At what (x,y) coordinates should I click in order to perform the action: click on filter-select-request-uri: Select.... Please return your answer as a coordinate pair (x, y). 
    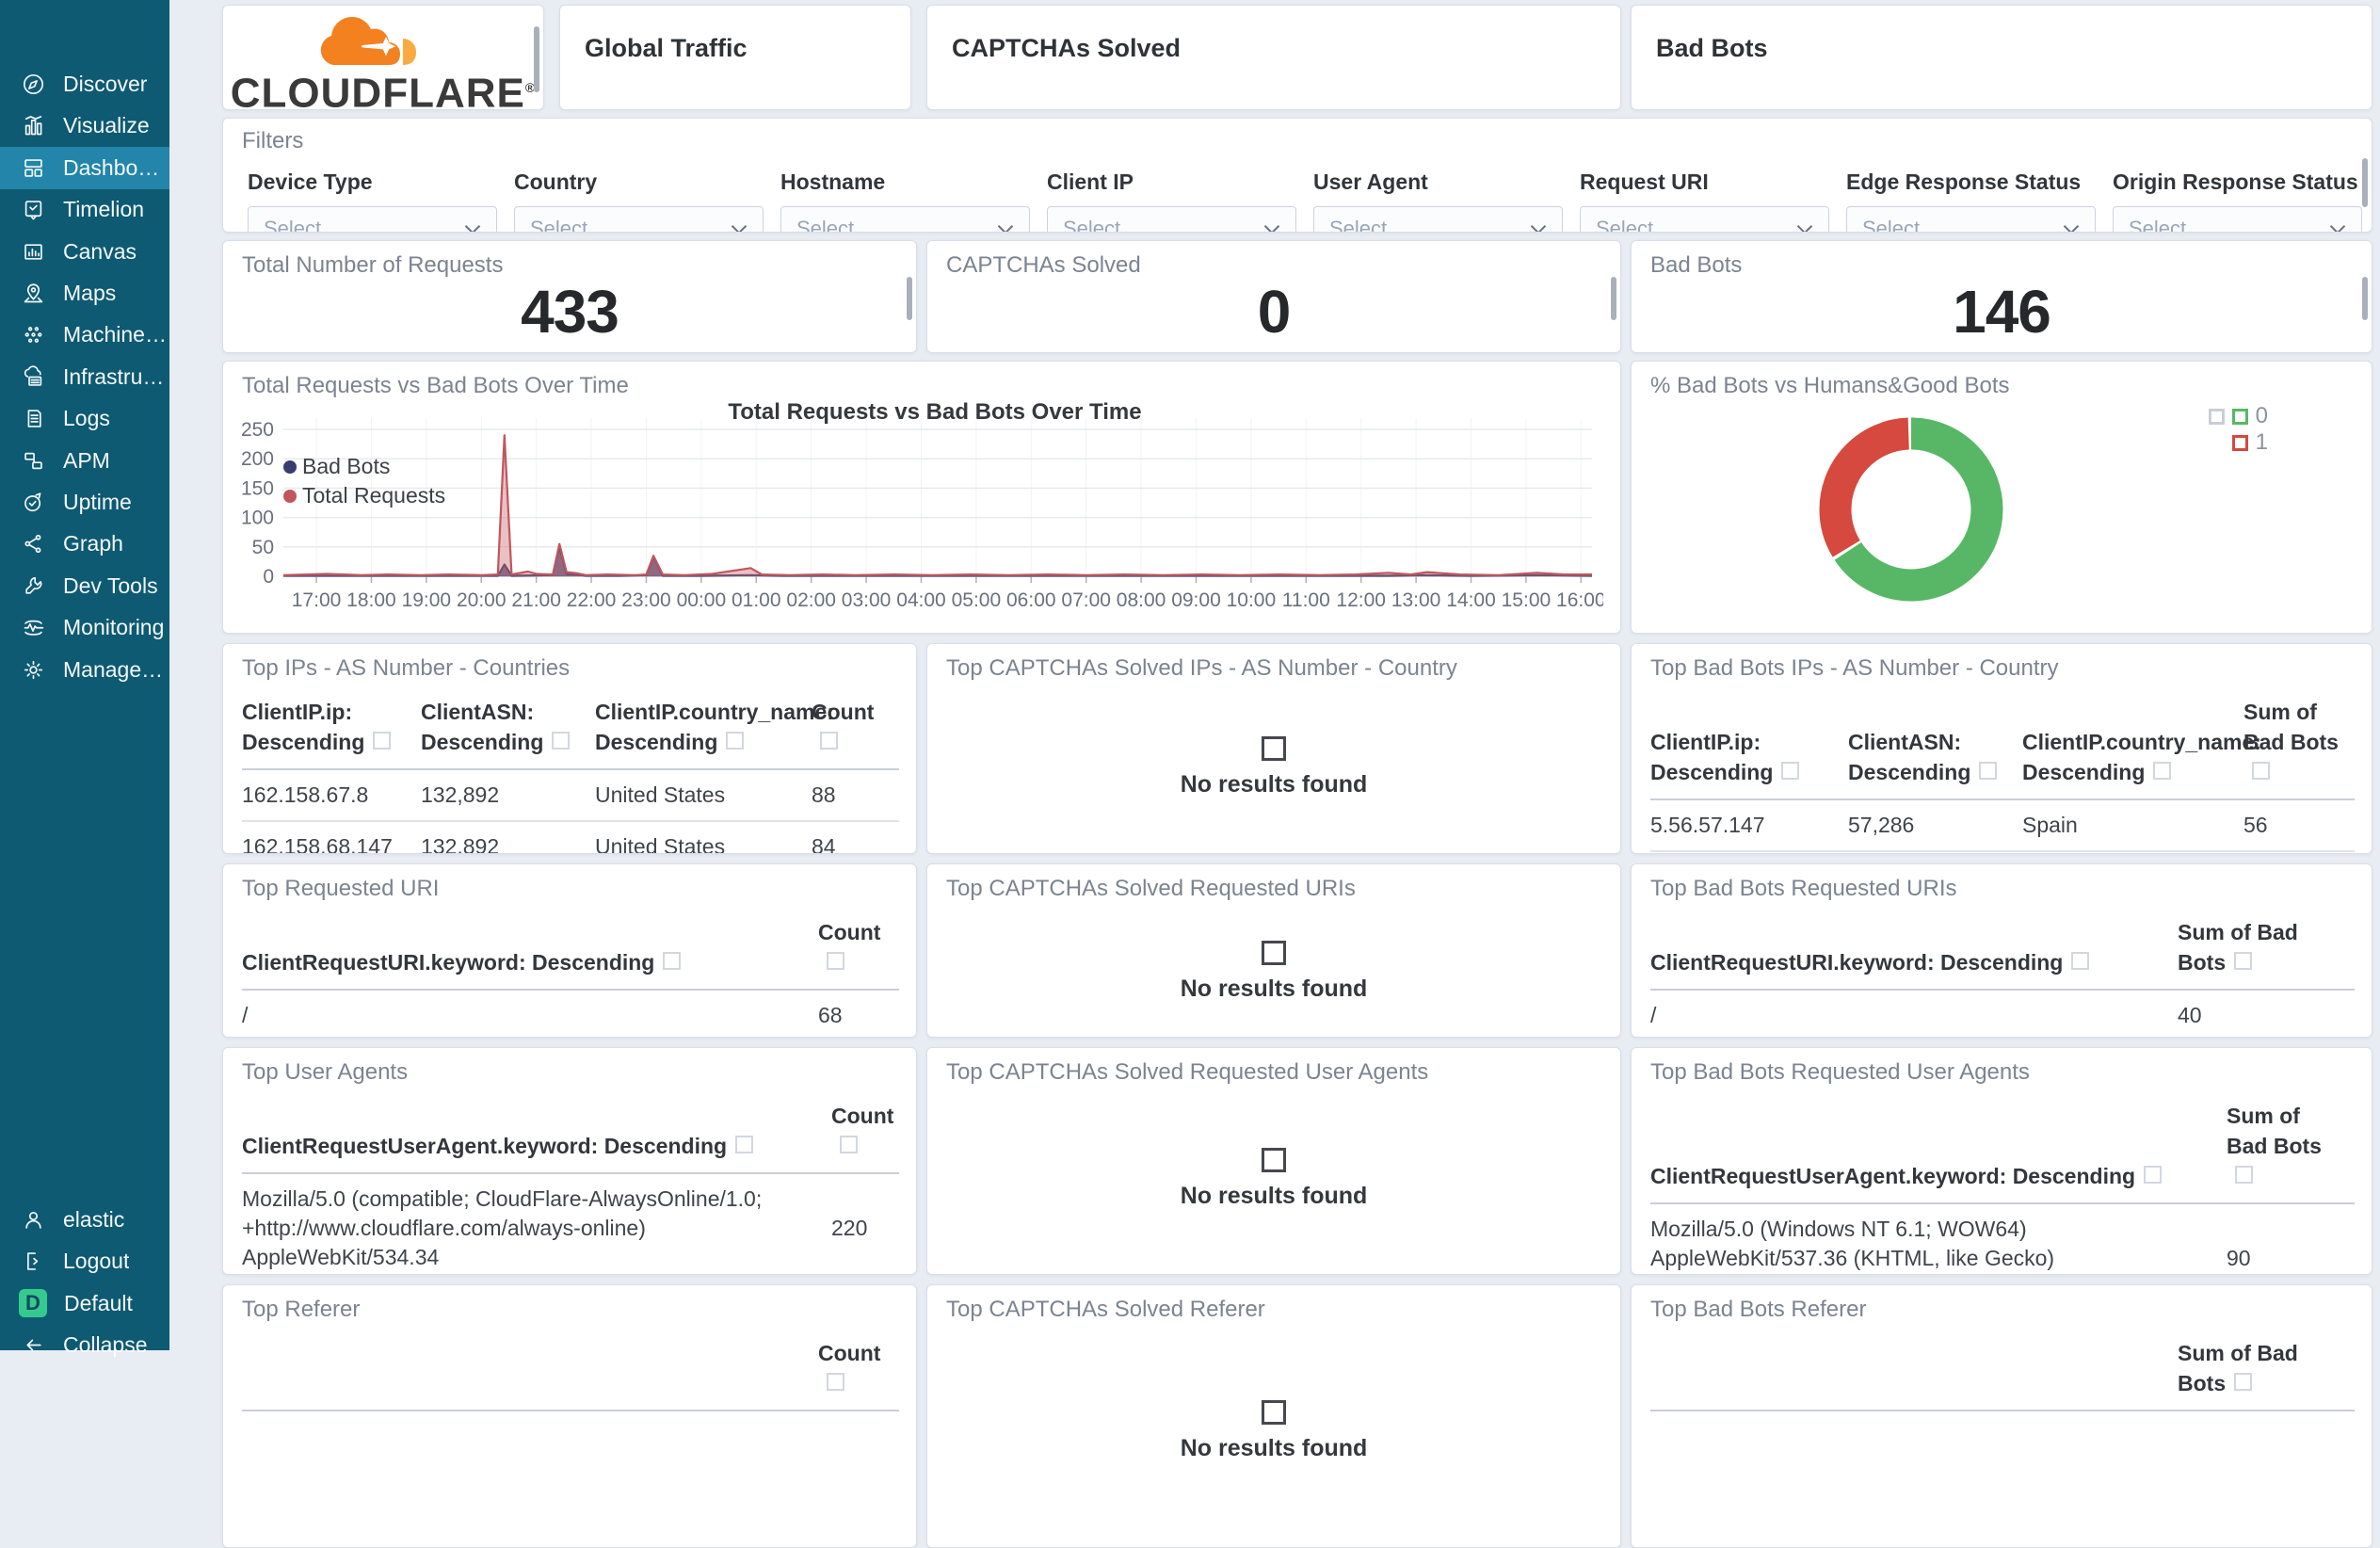
    Looking at the image, I should click on (1704, 219).